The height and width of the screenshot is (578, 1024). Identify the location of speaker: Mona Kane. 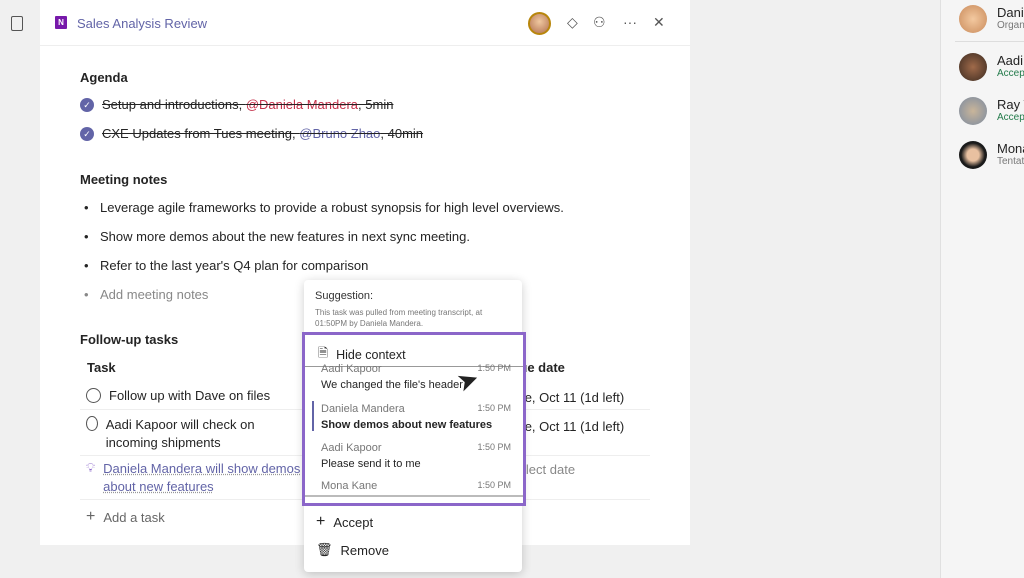
(349, 486).